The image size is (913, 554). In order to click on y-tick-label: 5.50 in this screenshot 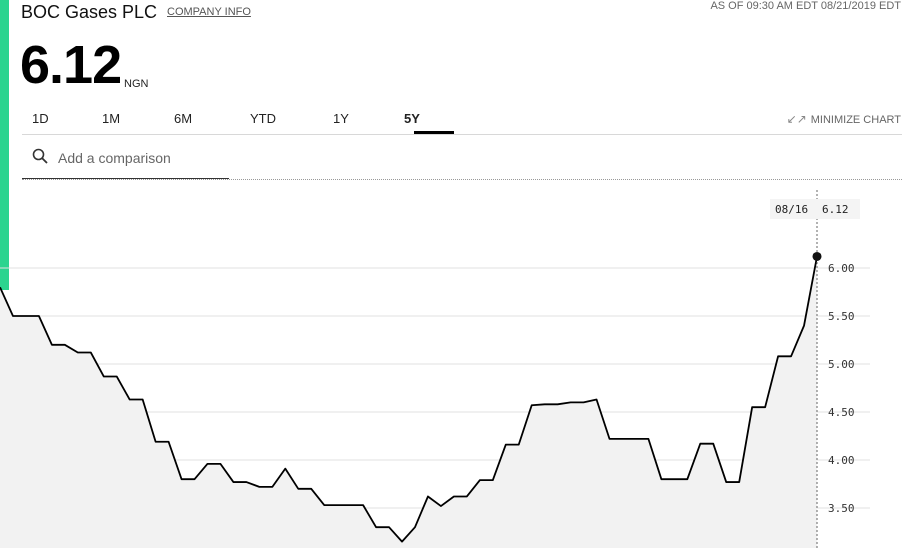, I will do `click(841, 316)`.